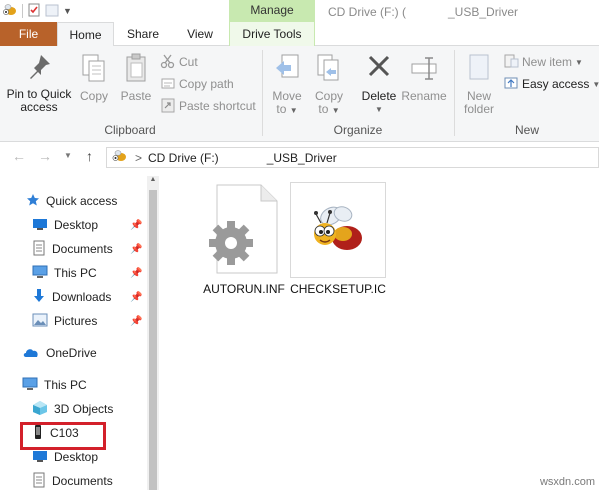 This screenshot has height=490, width=599. Describe the element at coordinates (94, 69) in the screenshot. I see `copy-icon` at that location.